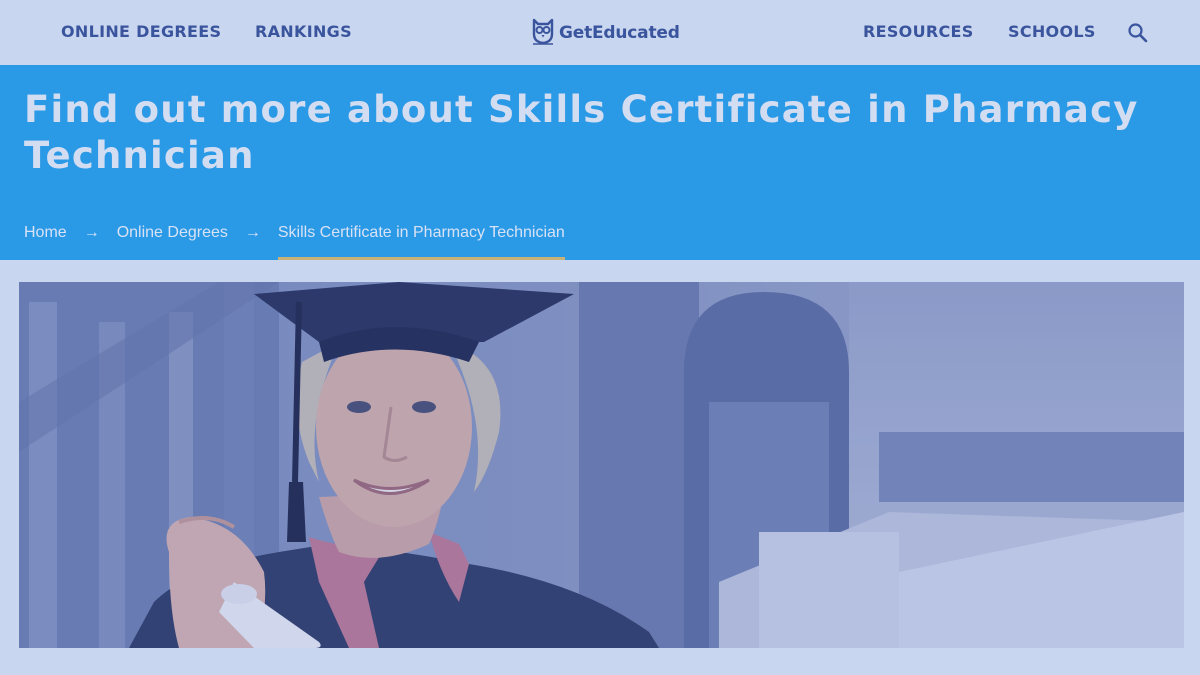 The height and width of the screenshot is (675, 1200). I want to click on owl-logo-icon, so click(543, 33).